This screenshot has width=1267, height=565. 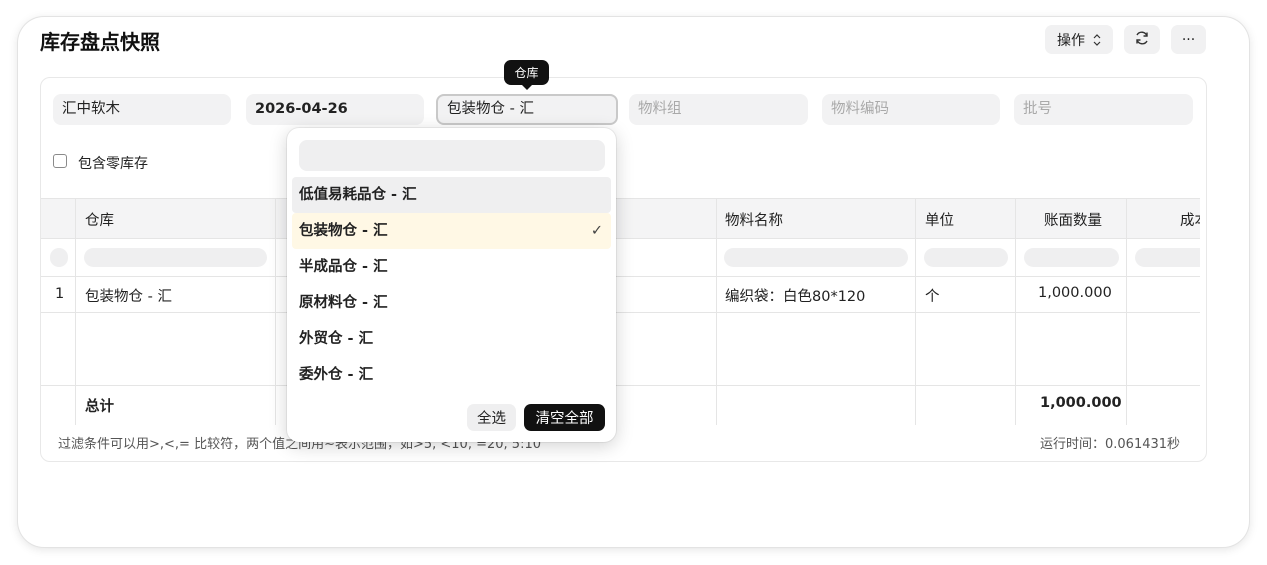 What do you see at coordinates (59, 257) in the screenshot?
I see `filter-index-input` at bounding box center [59, 257].